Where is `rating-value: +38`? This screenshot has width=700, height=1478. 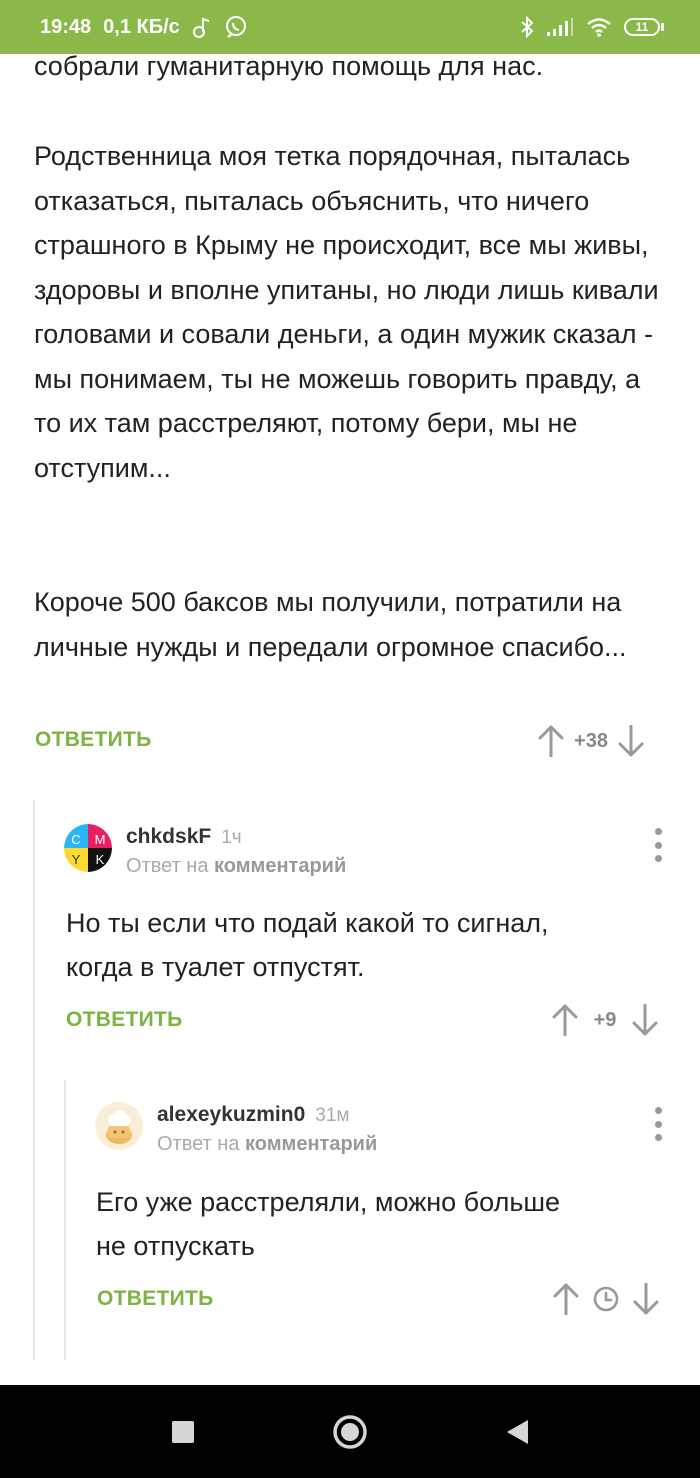 rating-value: +38 is located at coordinates (591, 740).